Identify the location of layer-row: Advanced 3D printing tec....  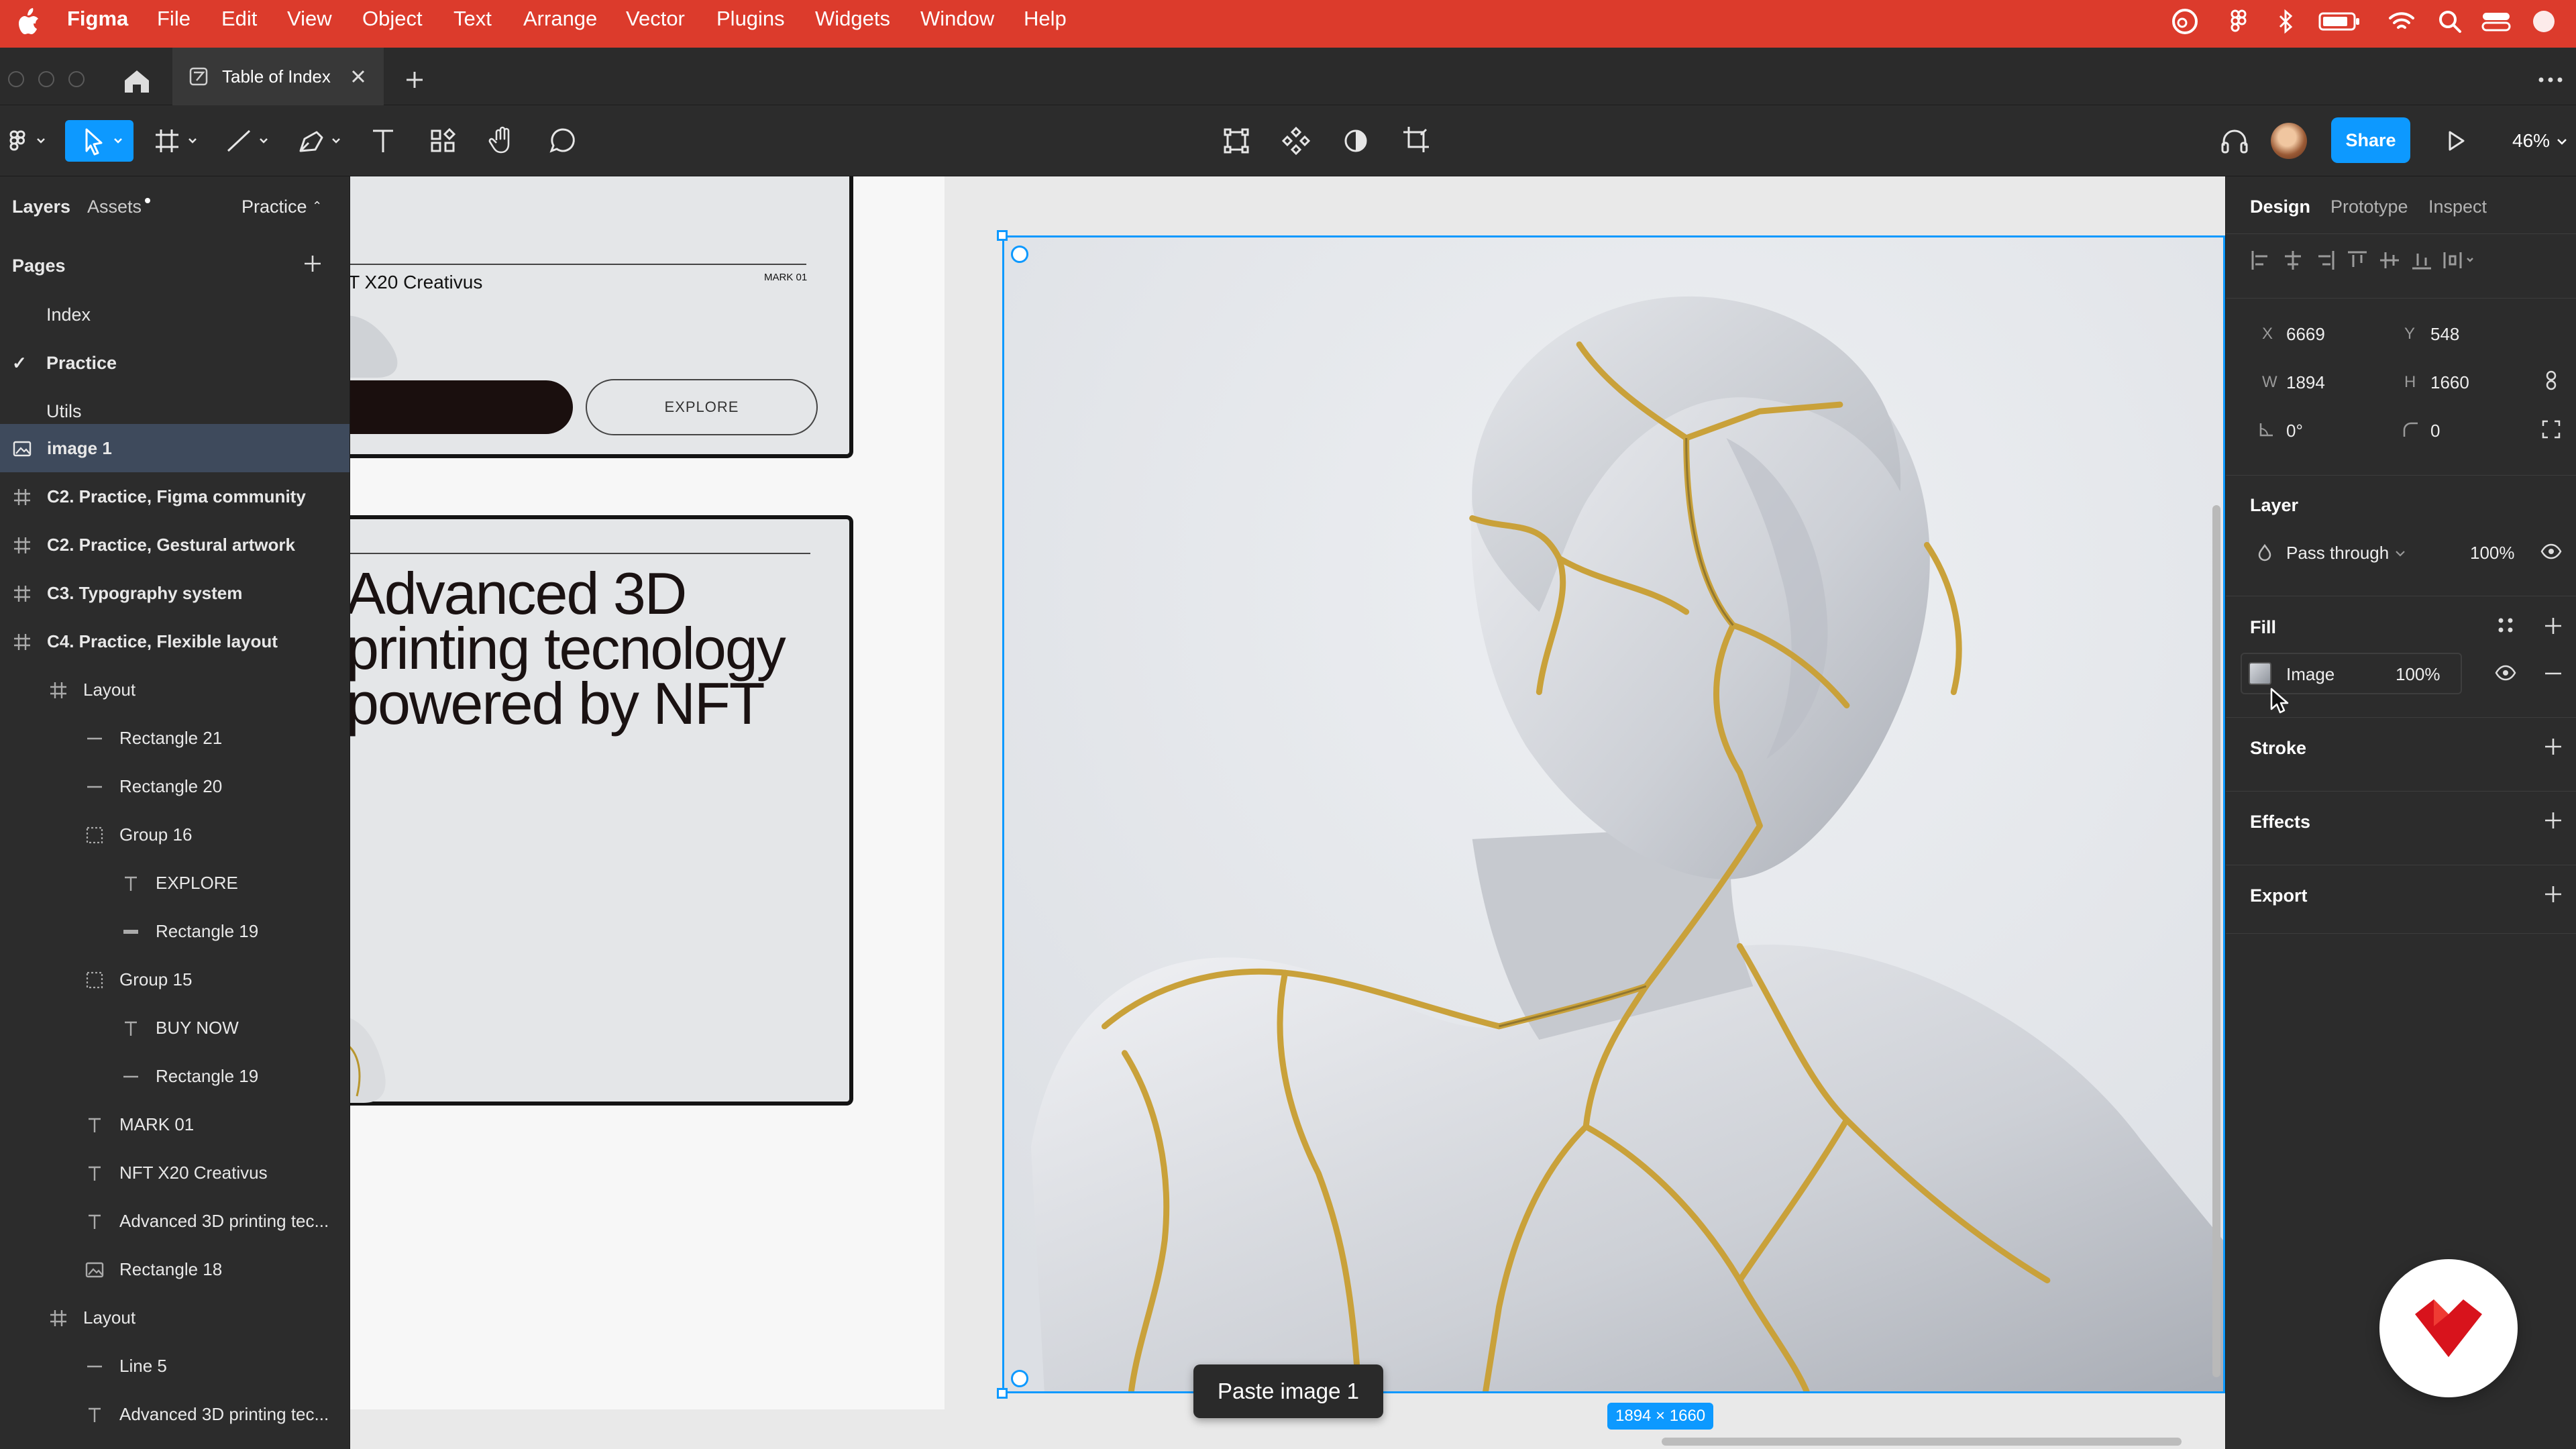
(175, 1414).